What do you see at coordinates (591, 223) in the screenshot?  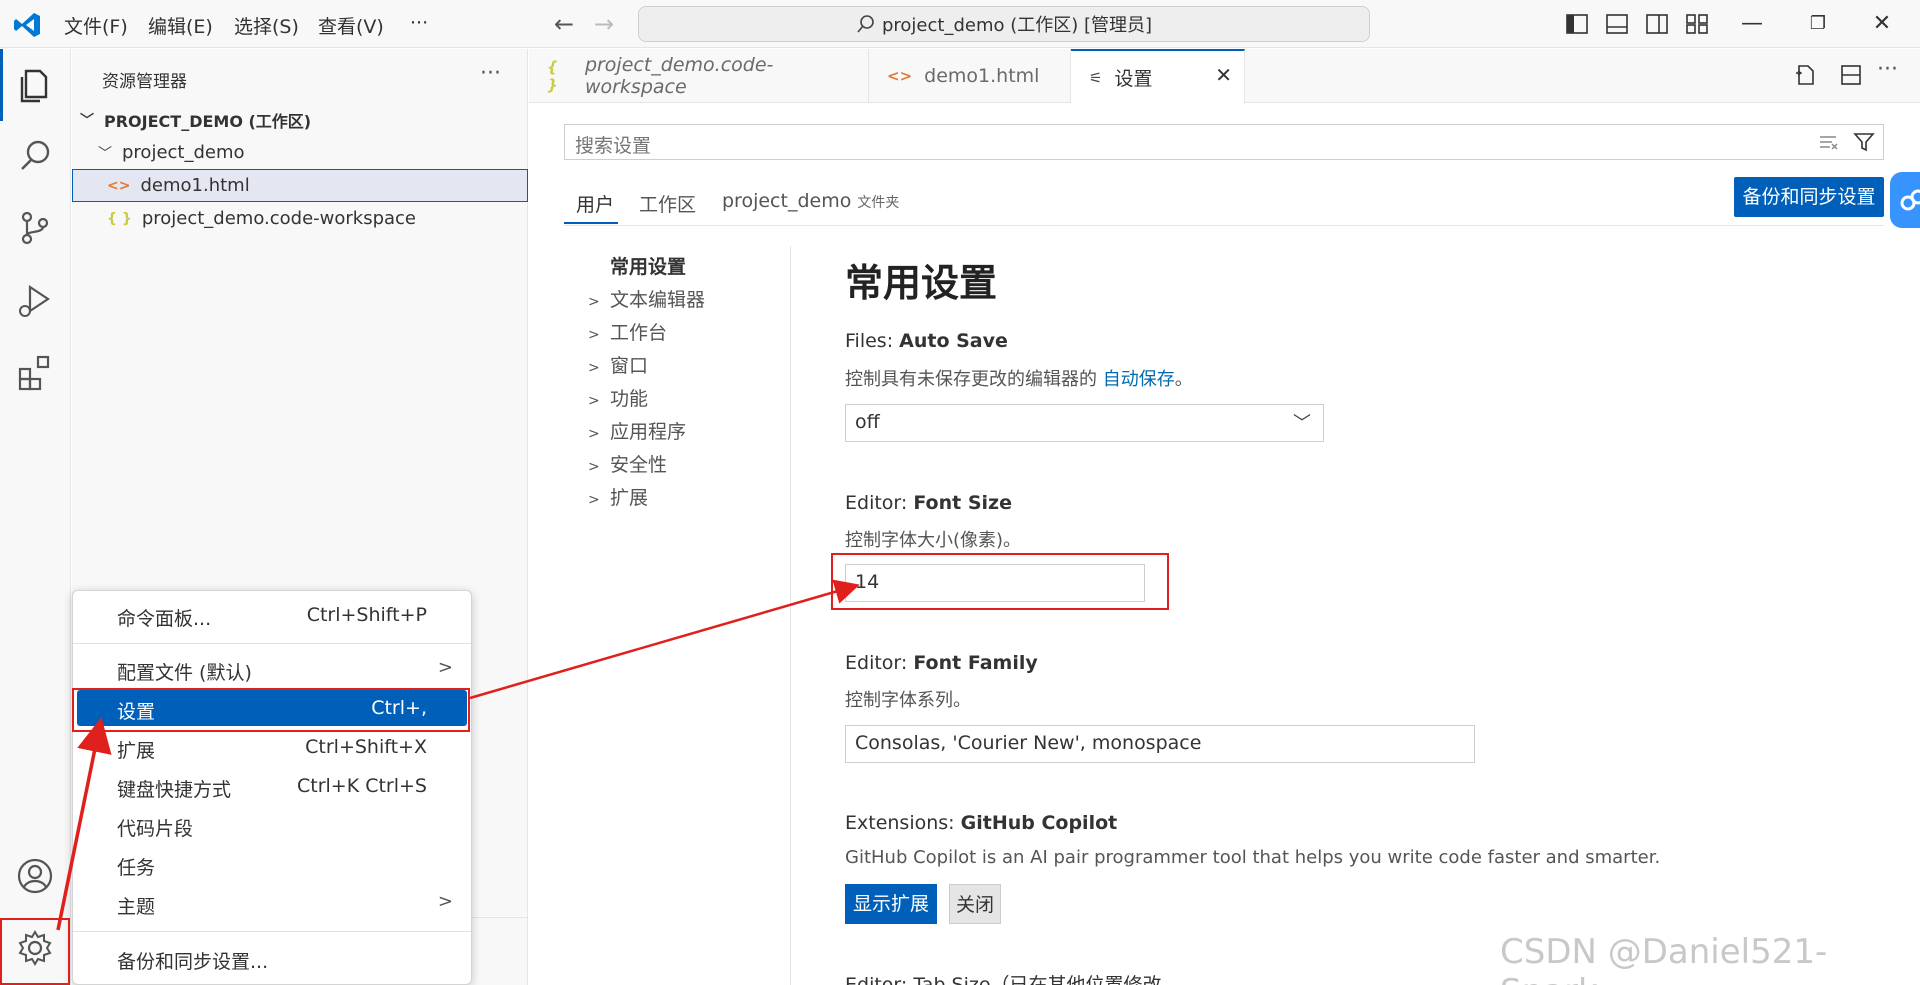 I see `active-scope-indicator` at bounding box center [591, 223].